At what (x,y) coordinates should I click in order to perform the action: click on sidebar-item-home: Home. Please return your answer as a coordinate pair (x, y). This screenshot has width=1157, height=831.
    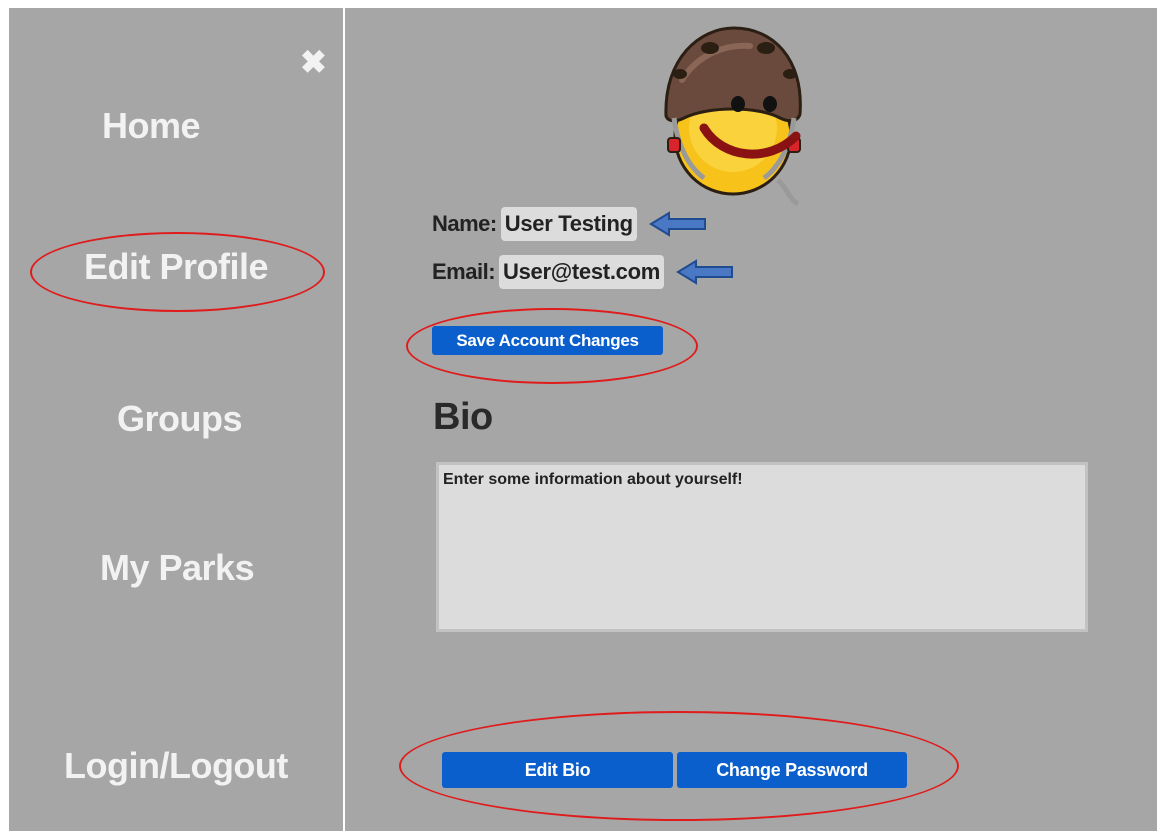
    Looking at the image, I should click on (151, 126).